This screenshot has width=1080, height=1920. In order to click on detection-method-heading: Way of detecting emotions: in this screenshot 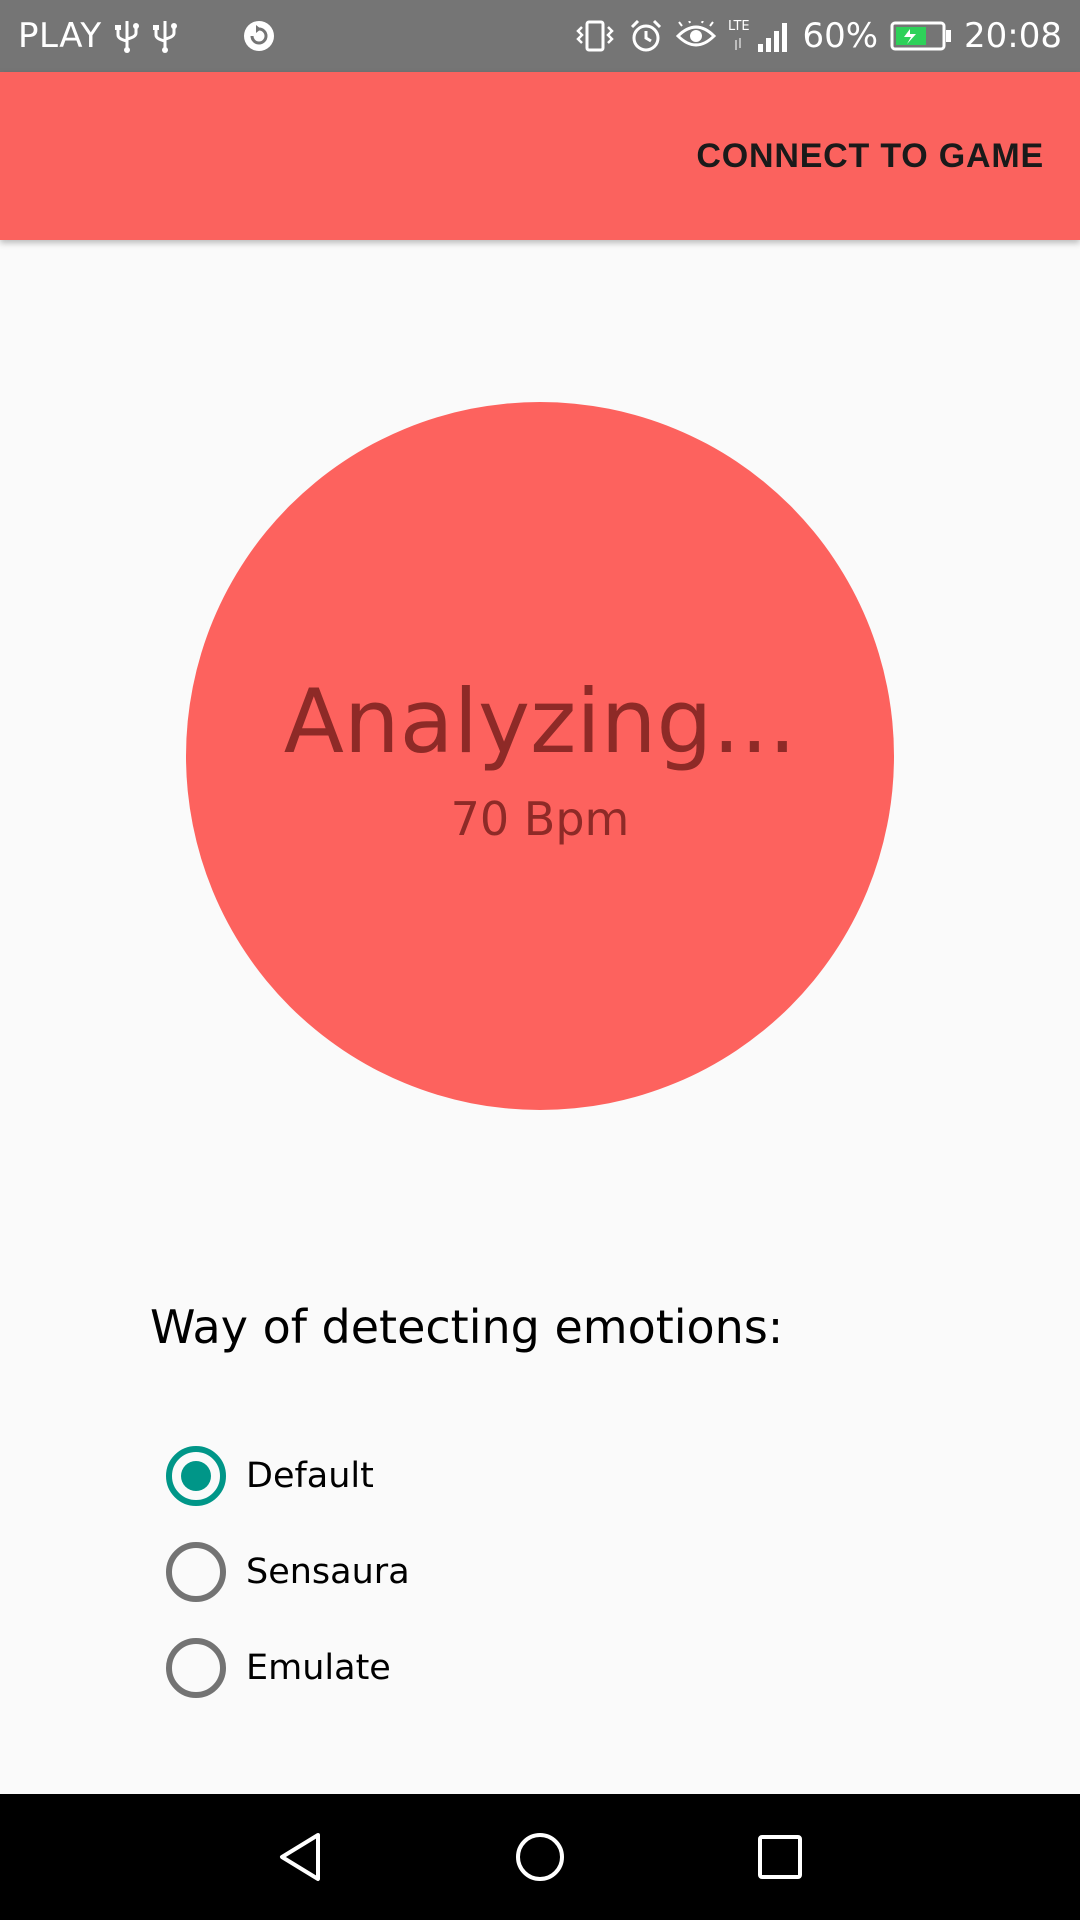, I will do `click(467, 1327)`.